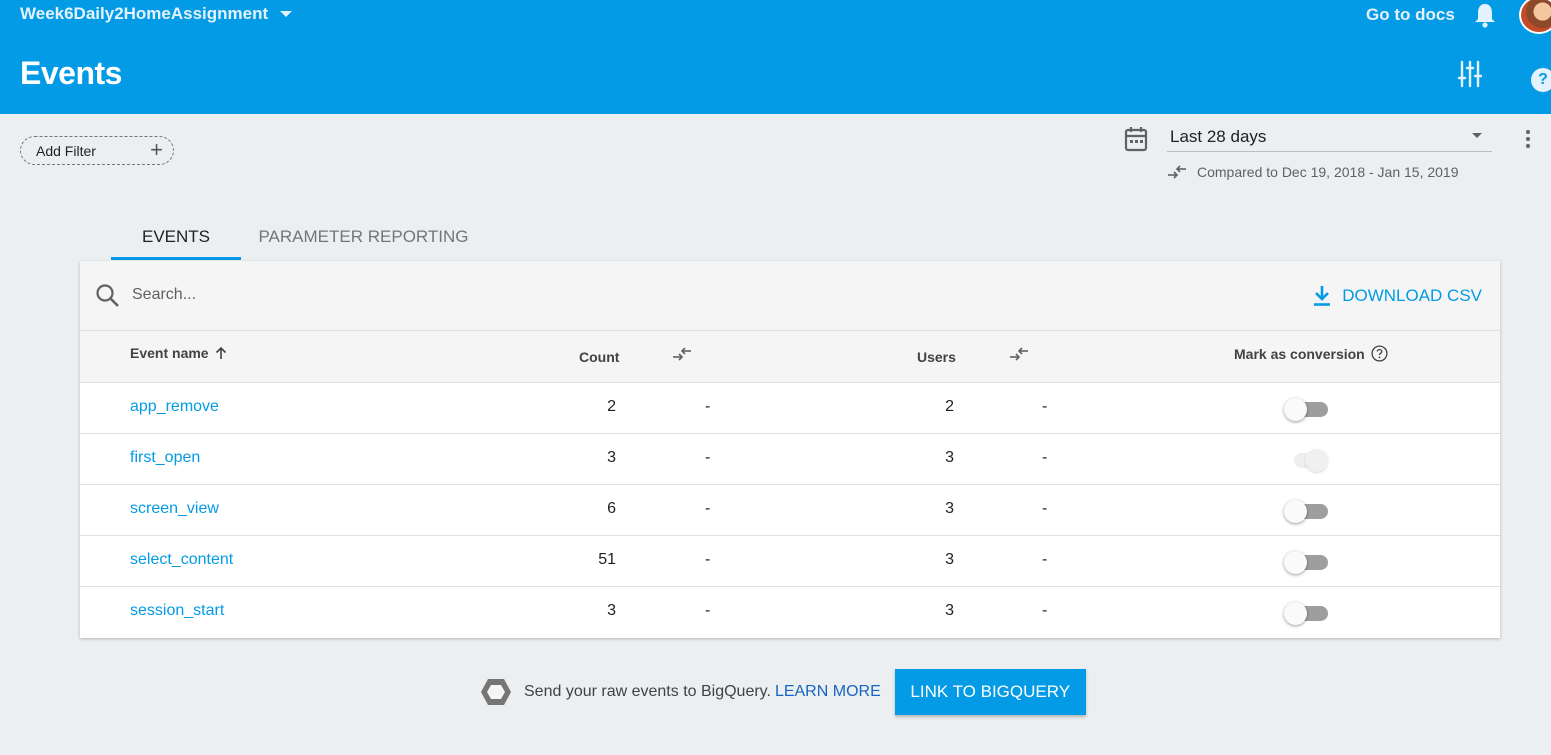 The image size is (1551, 755). Describe the element at coordinates (790, 612) in the screenshot. I see `table-row: session_start 3 - 3 -` at that location.